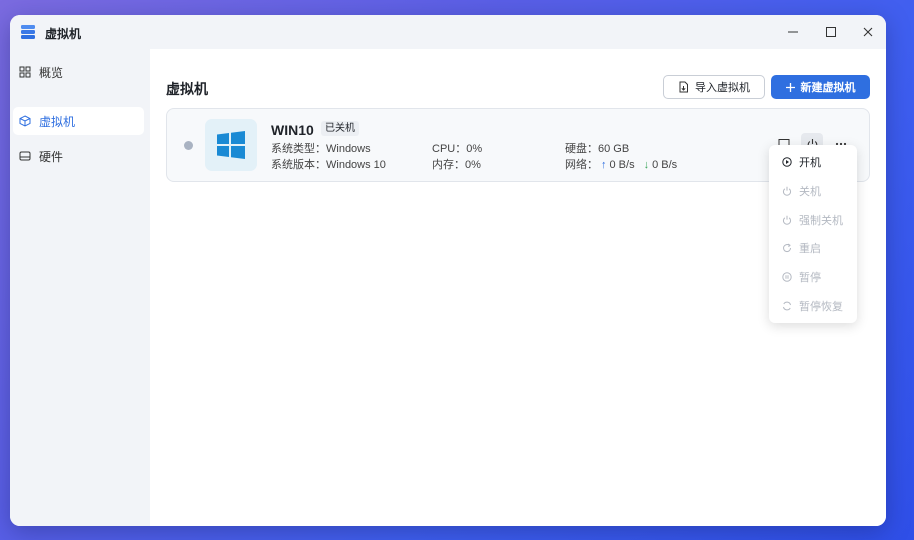 The width and height of the screenshot is (914, 540). What do you see at coordinates (474, 149) in the screenshot?
I see `cpu-value: 0%` at bounding box center [474, 149].